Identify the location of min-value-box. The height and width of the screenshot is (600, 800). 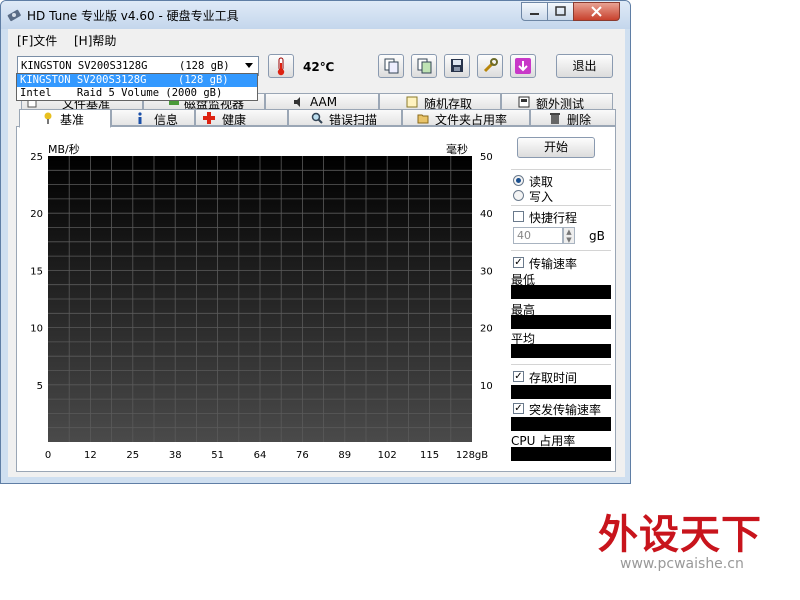
(561, 292).